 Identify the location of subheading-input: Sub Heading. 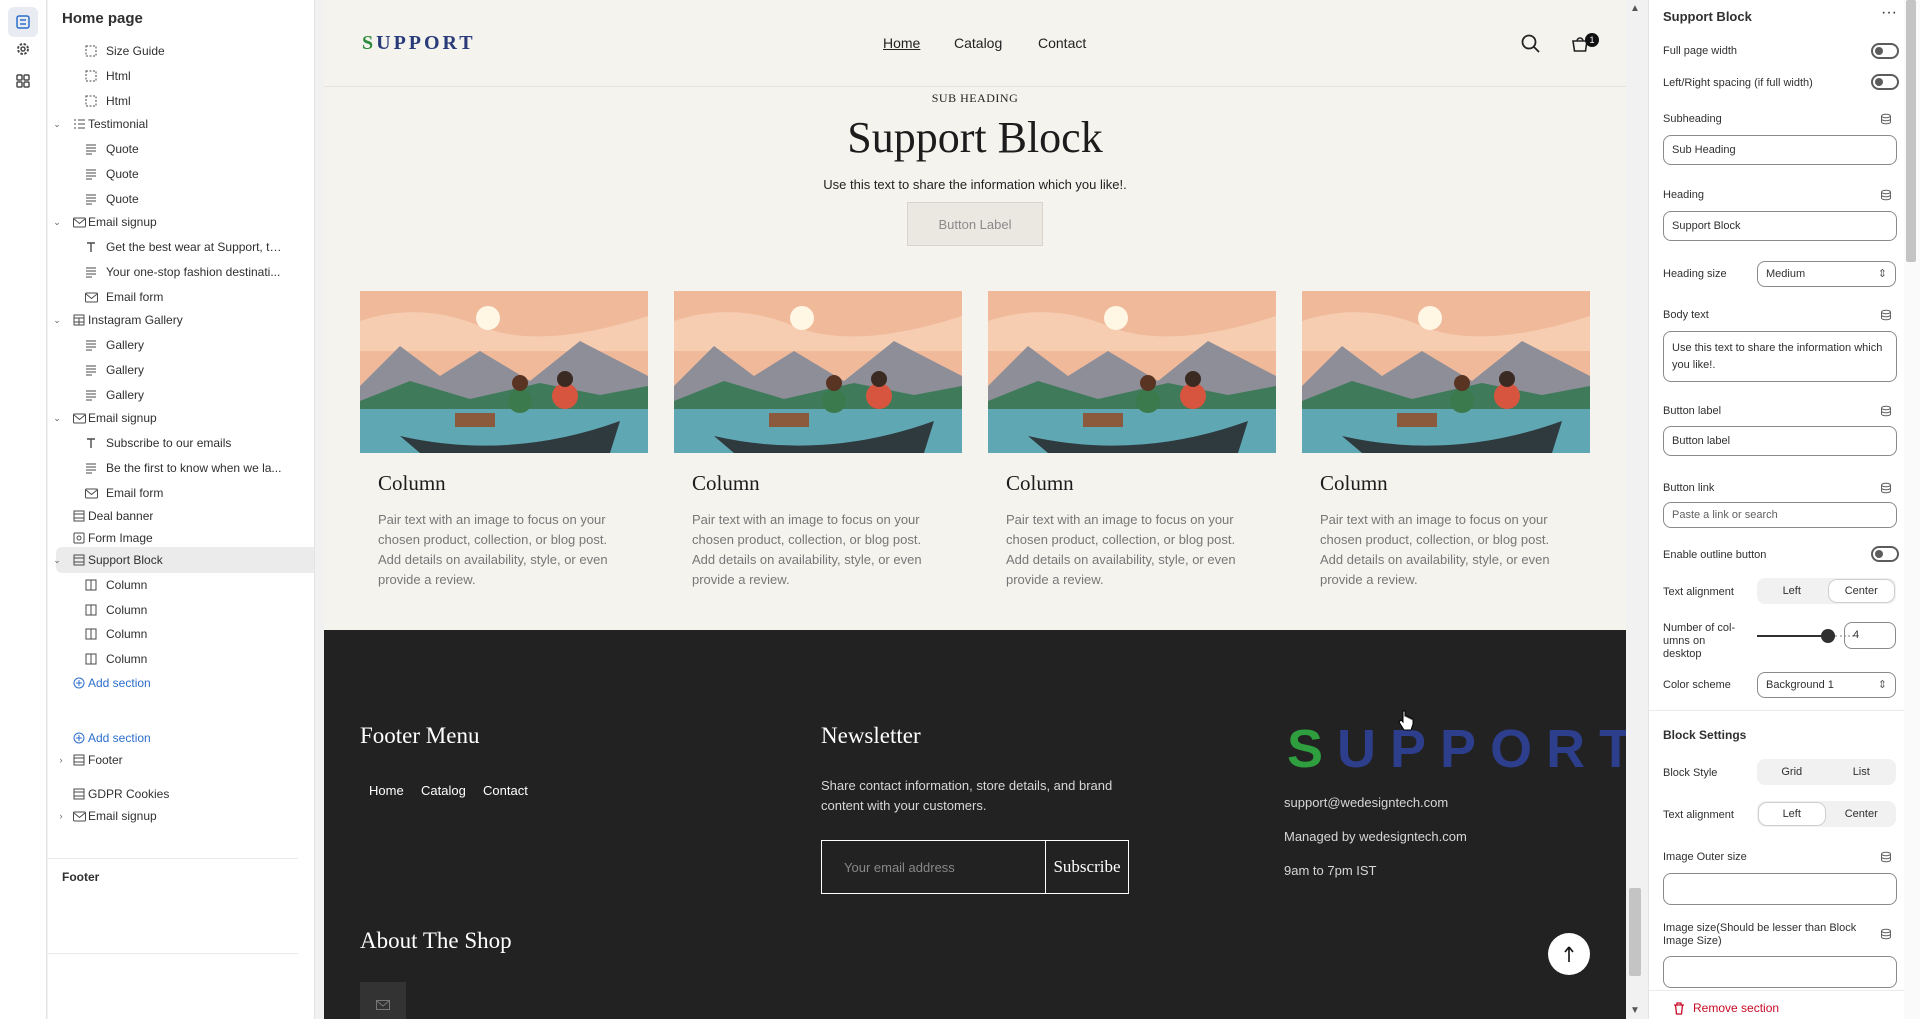
(1780, 150).